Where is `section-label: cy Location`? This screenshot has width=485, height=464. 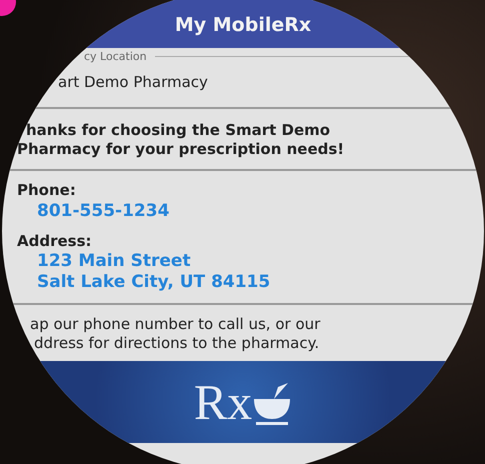
section-label: cy Location is located at coordinates (115, 56).